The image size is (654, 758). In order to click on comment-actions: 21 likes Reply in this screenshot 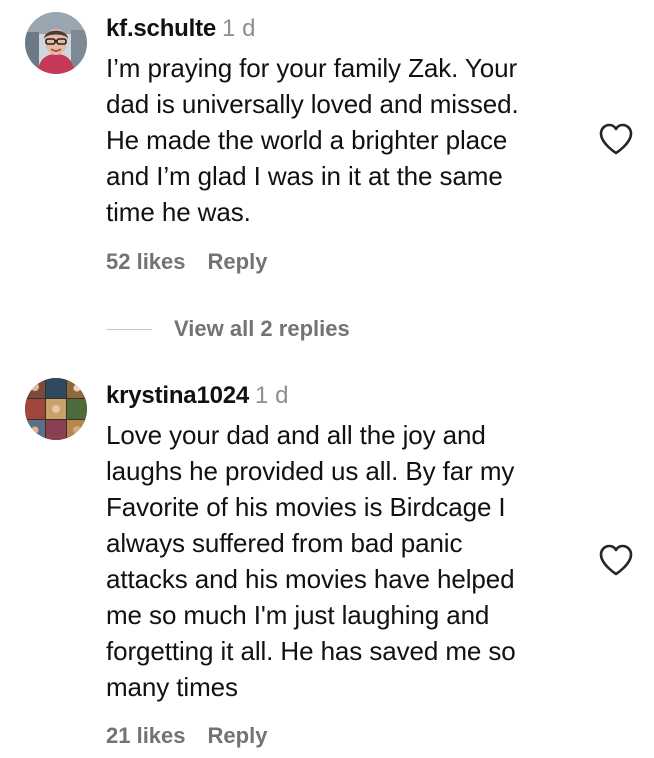, I will do `click(186, 736)`.